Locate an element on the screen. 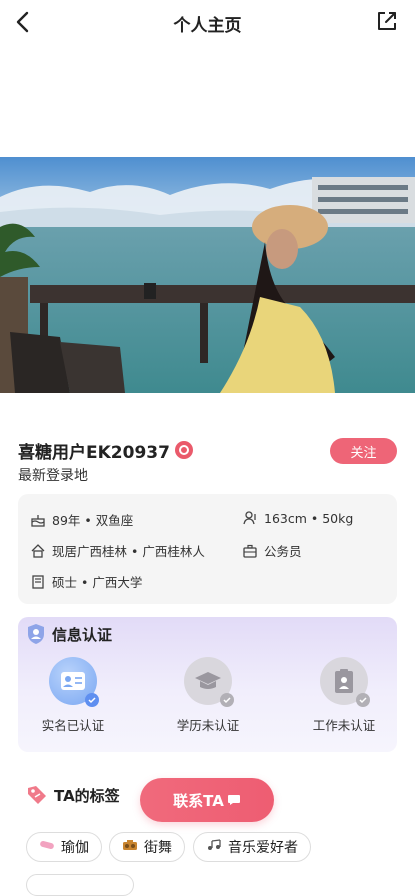 This screenshot has width=415, height=896. vip-badge-icon is located at coordinates (183, 450).